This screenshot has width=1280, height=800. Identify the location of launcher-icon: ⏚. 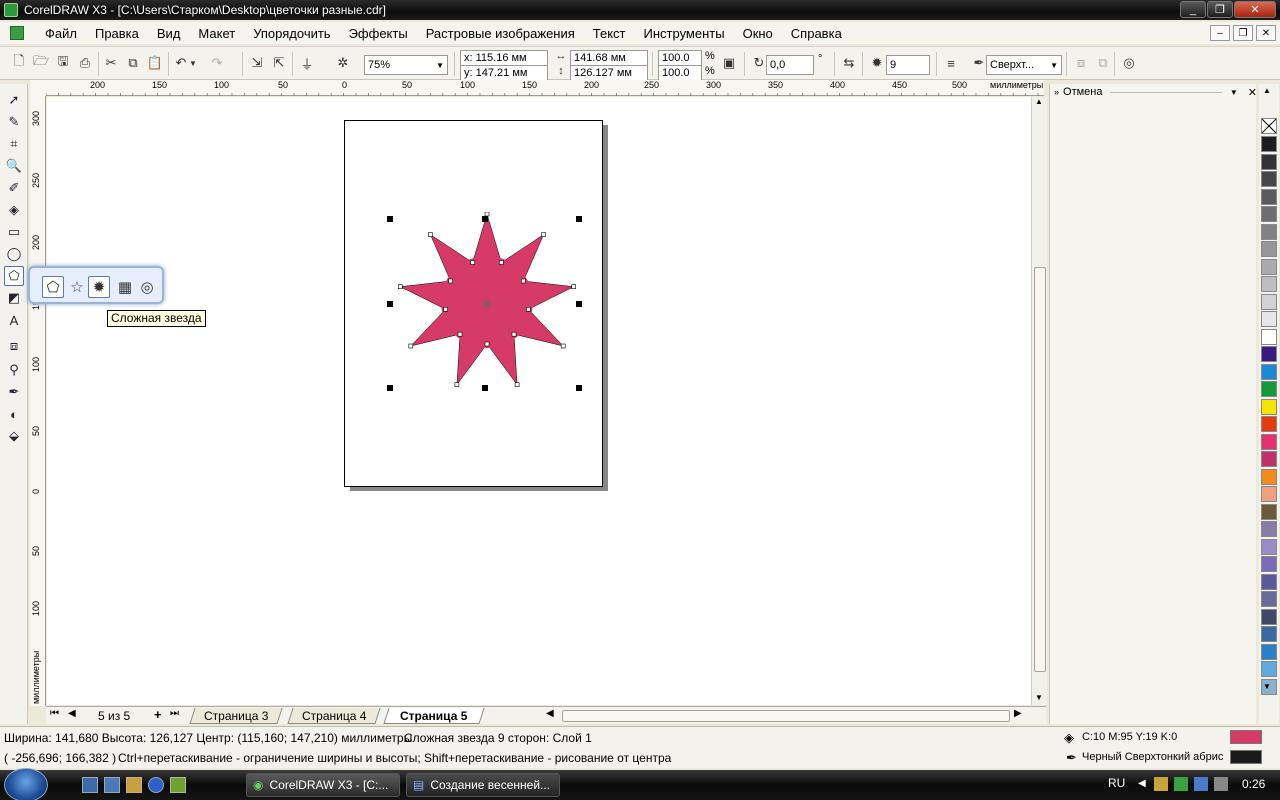
(307, 63).